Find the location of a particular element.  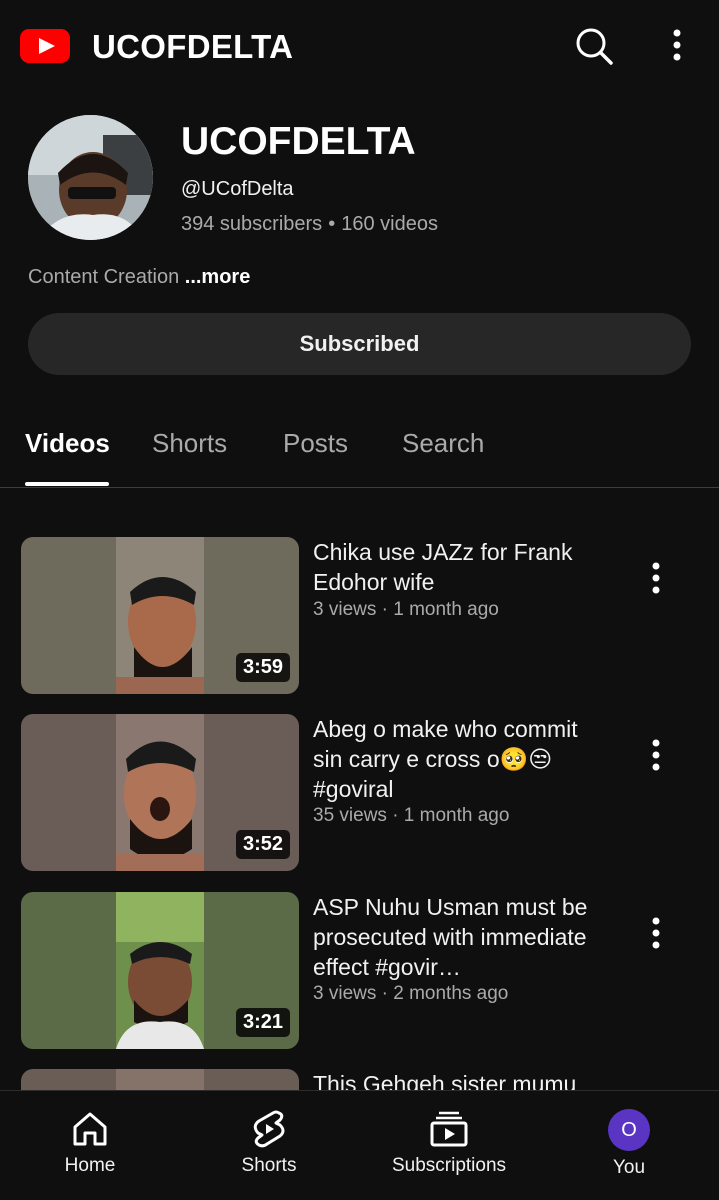

video-duration: 3:59 is located at coordinates (262, 667).